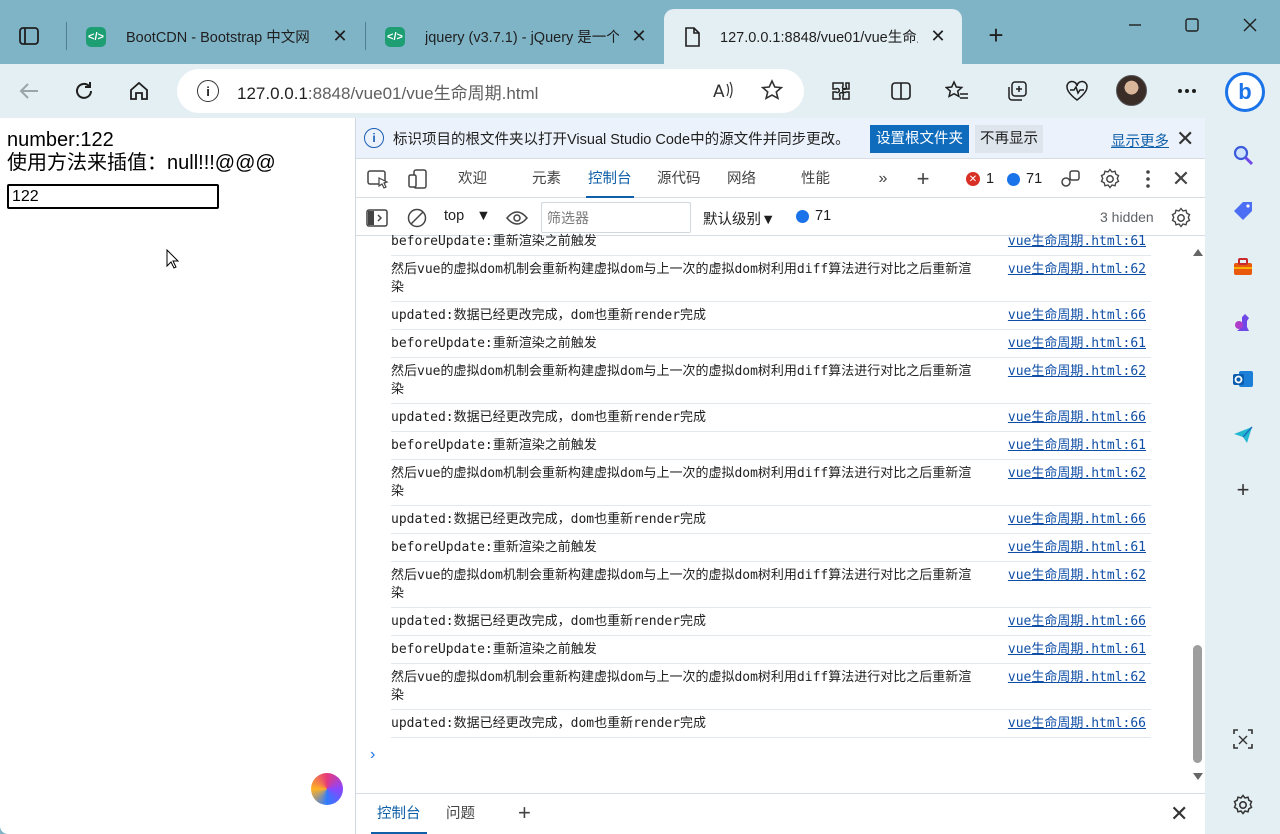  What do you see at coordinates (208, 91) in the screenshot?
I see `site-info-icon: i` at bounding box center [208, 91].